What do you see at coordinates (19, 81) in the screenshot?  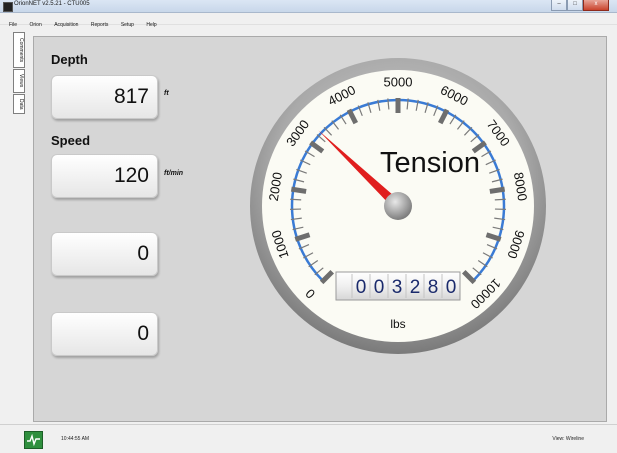 I see `tab-views: Views` at bounding box center [19, 81].